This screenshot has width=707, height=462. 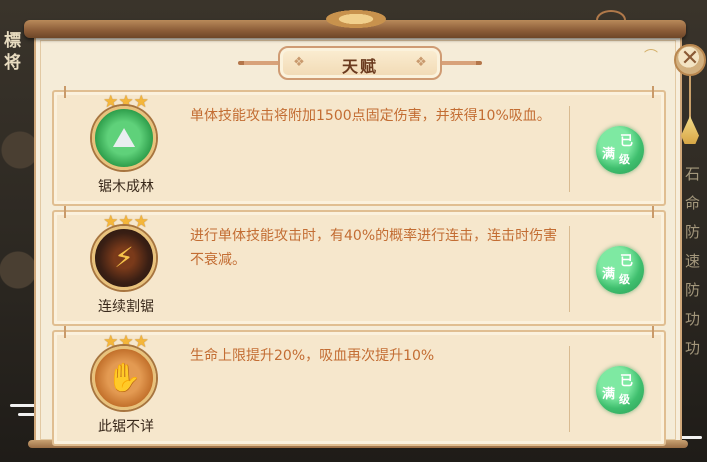 I want to click on talent-emblem: ⚡, so click(x=124, y=258).